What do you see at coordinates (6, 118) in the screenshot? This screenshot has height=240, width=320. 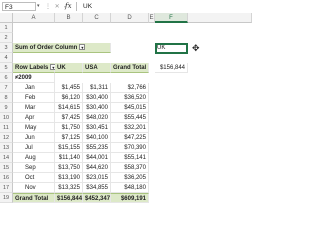 I see `row-number: 10` at bounding box center [6, 118].